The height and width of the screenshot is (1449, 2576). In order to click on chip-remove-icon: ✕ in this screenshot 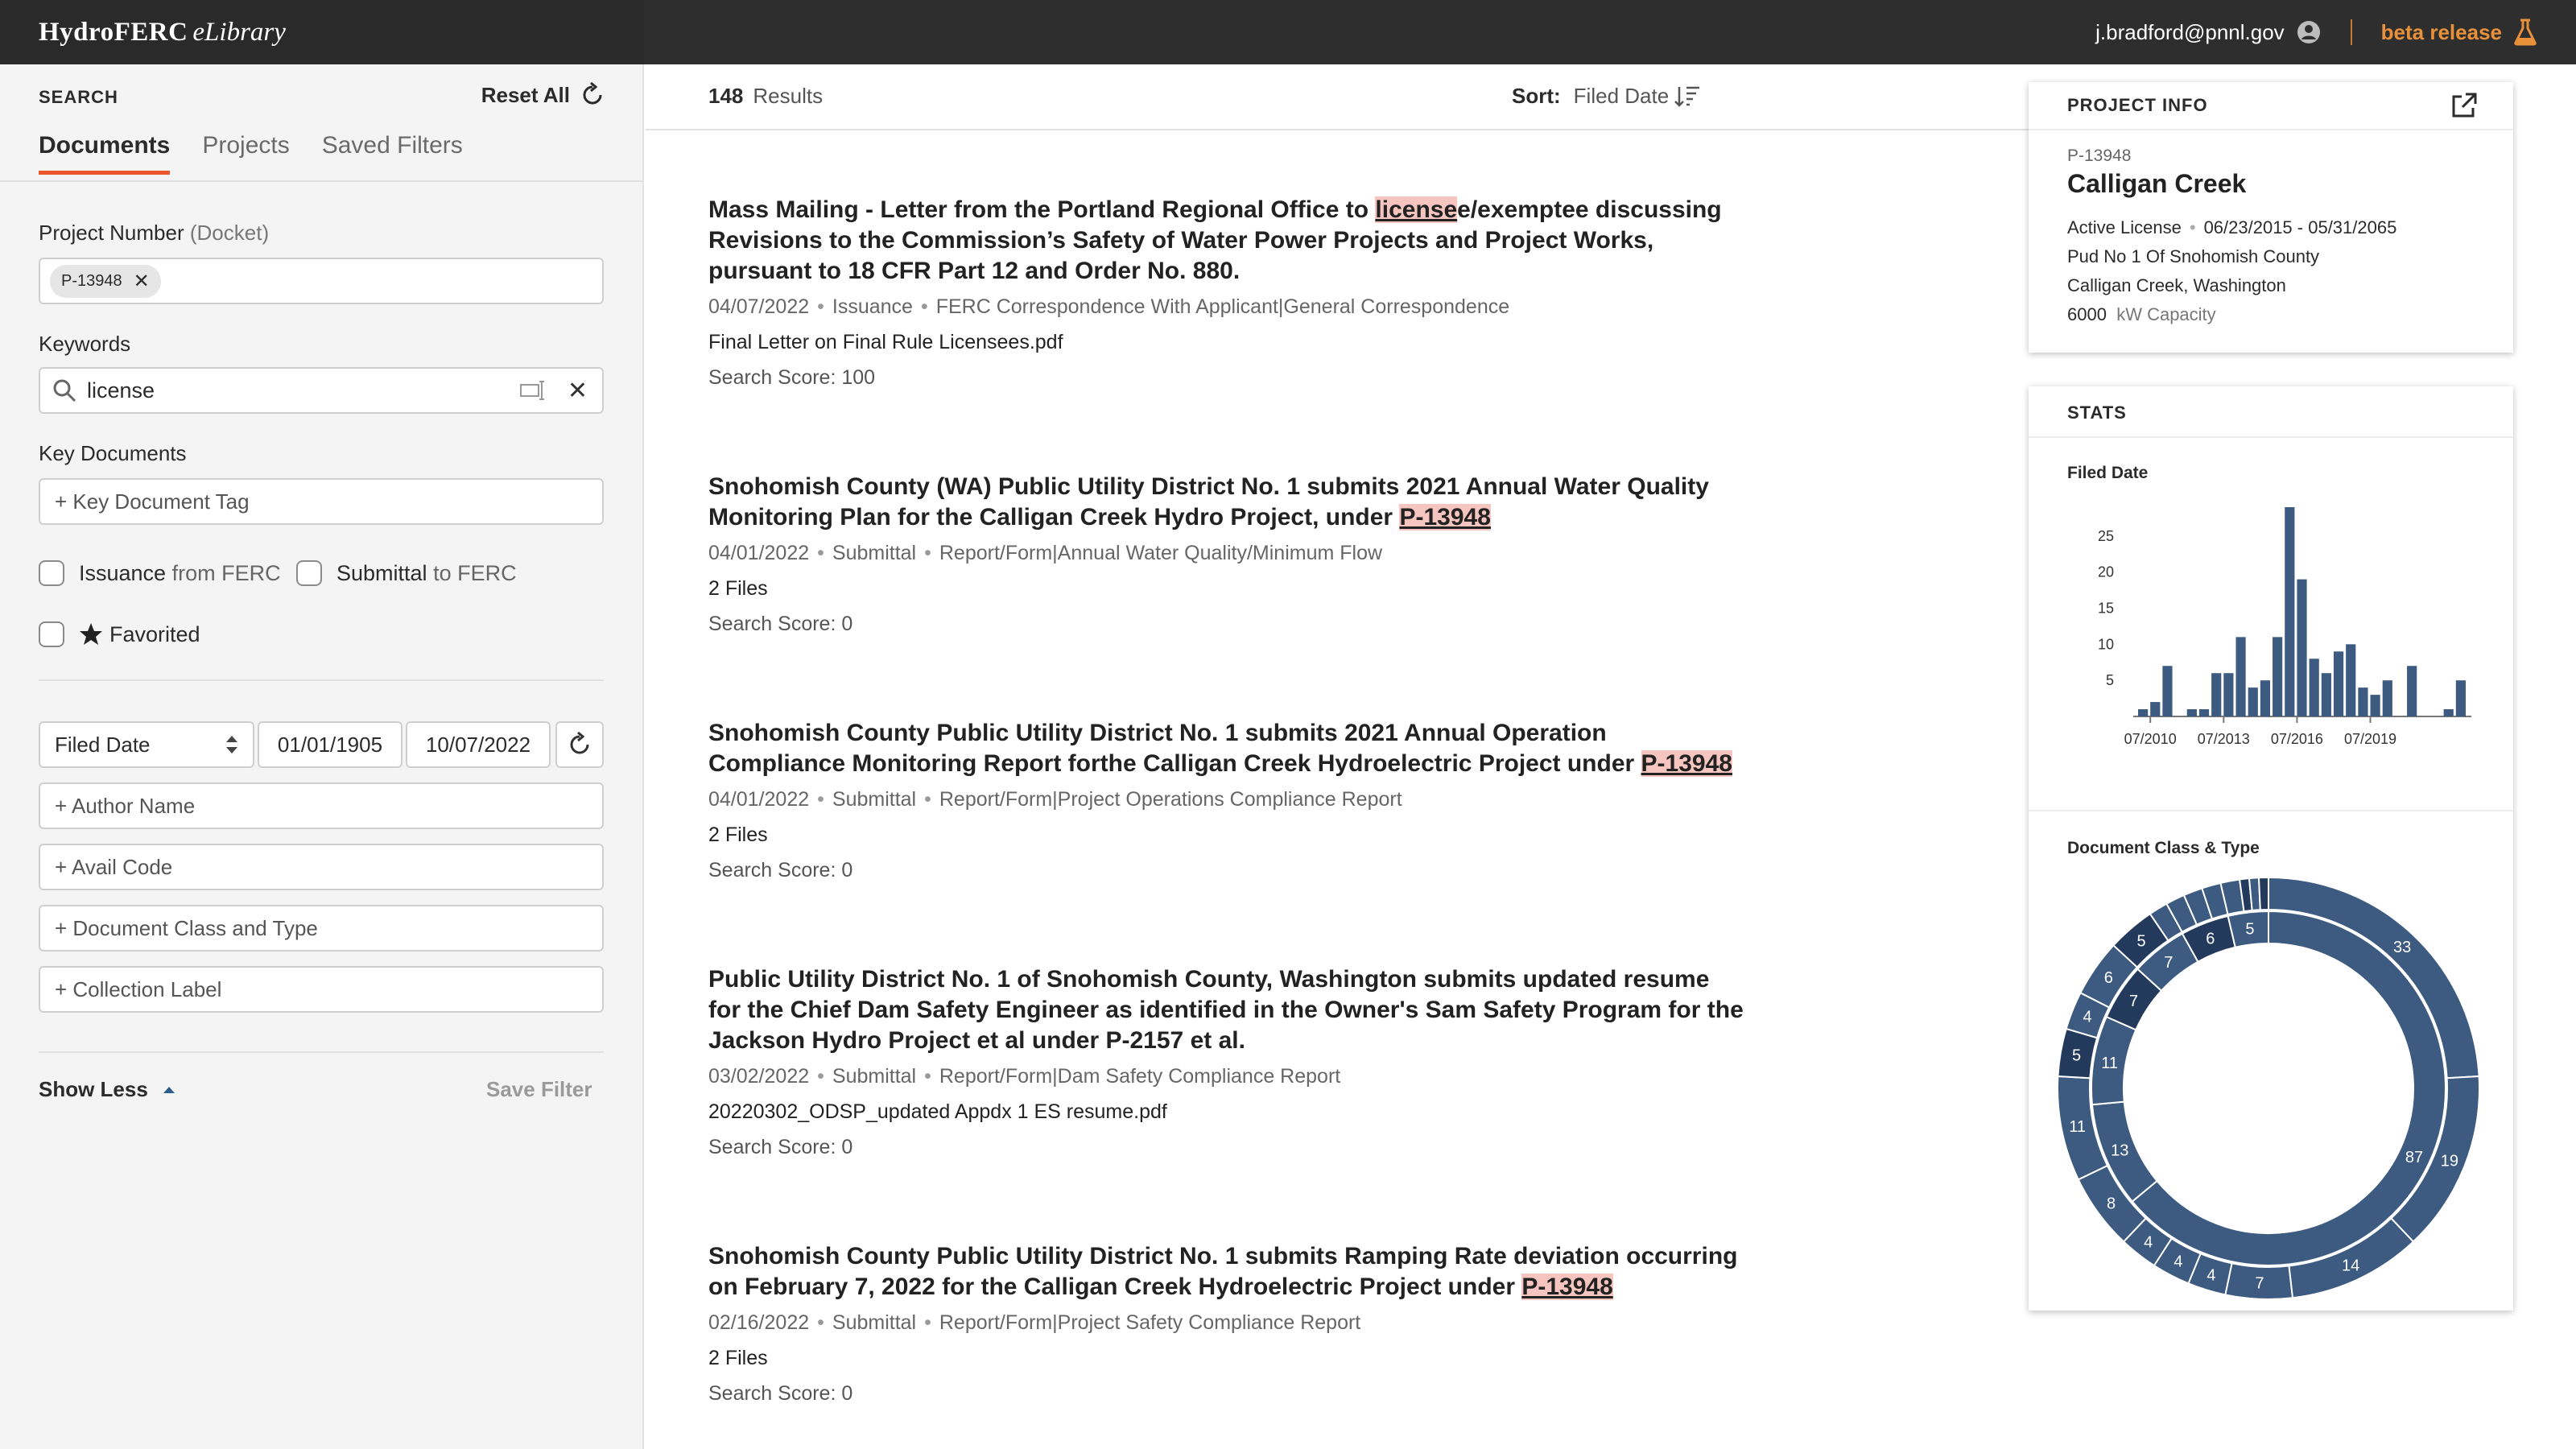, I will do `click(142, 281)`.